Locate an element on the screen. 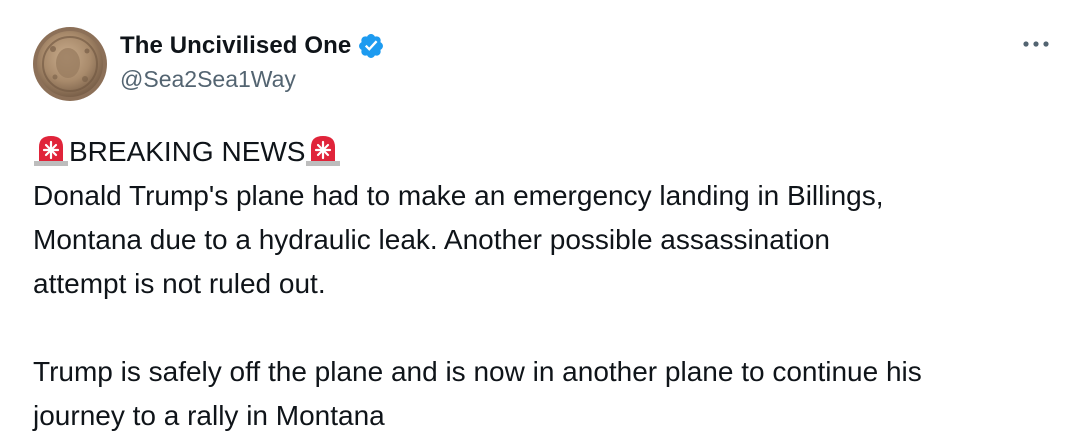 This screenshot has height=433, width=1080. more-options-button is located at coordinates (1036, 44).